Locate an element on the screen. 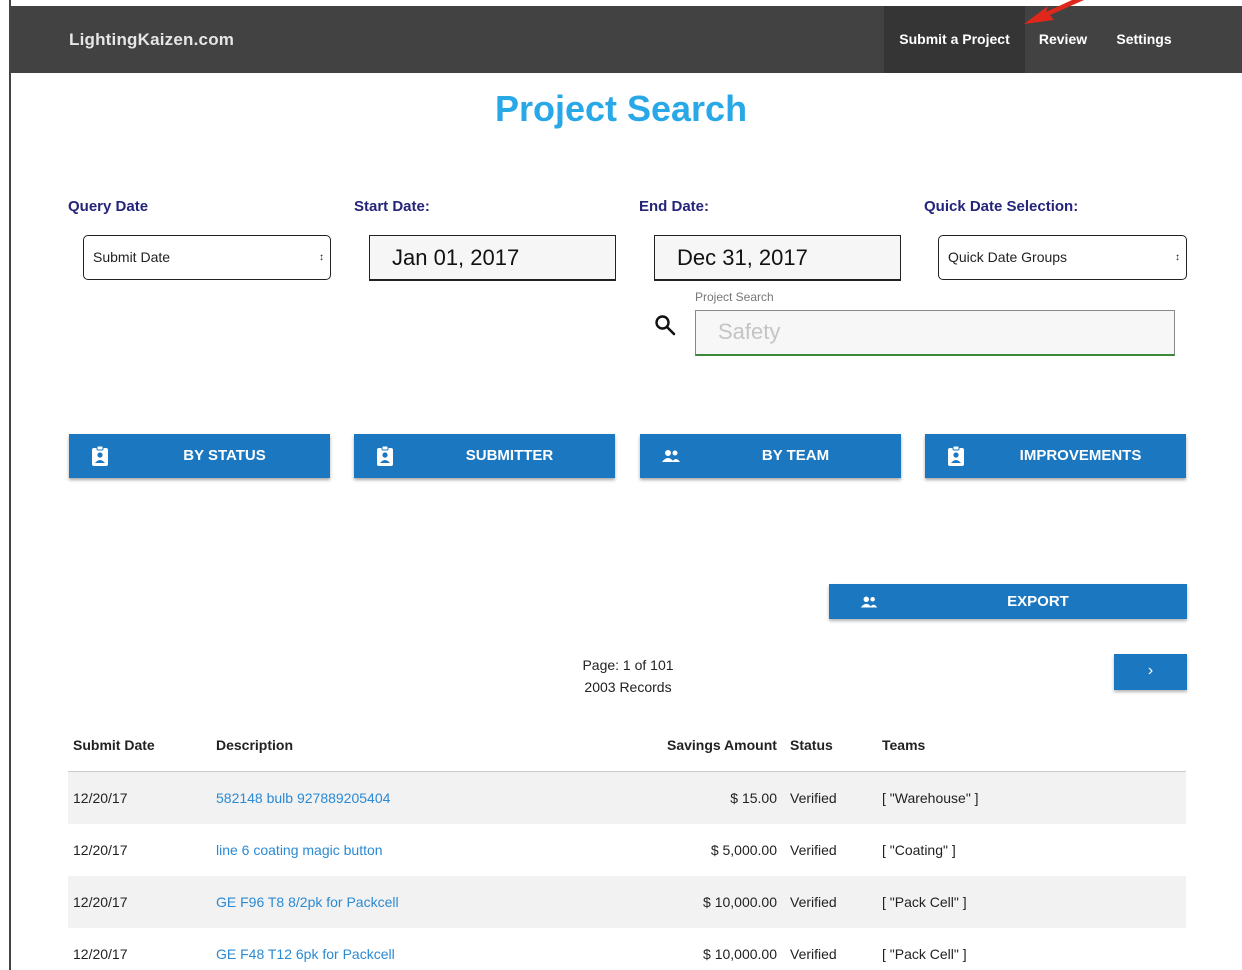  by-team-button: BY TEAM is located at coordinates (770, 456).